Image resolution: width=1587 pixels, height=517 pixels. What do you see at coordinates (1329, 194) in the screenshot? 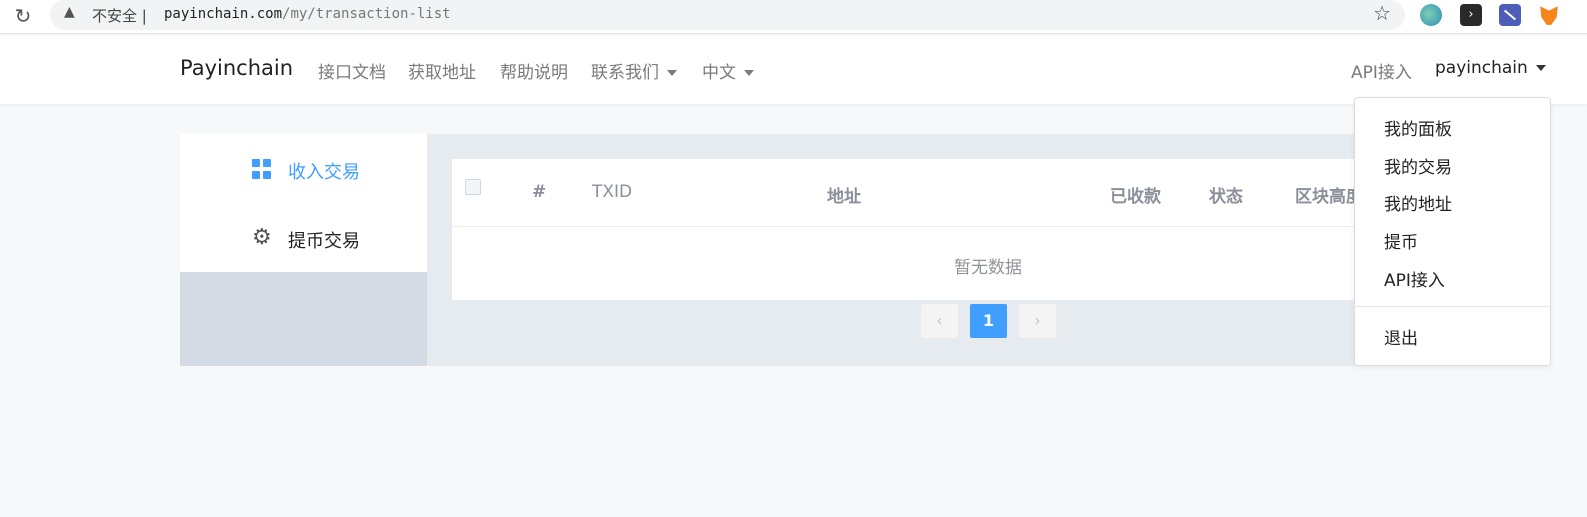
I see `column-header-block-height: 区块高度` at bounding box center [1329, 194].